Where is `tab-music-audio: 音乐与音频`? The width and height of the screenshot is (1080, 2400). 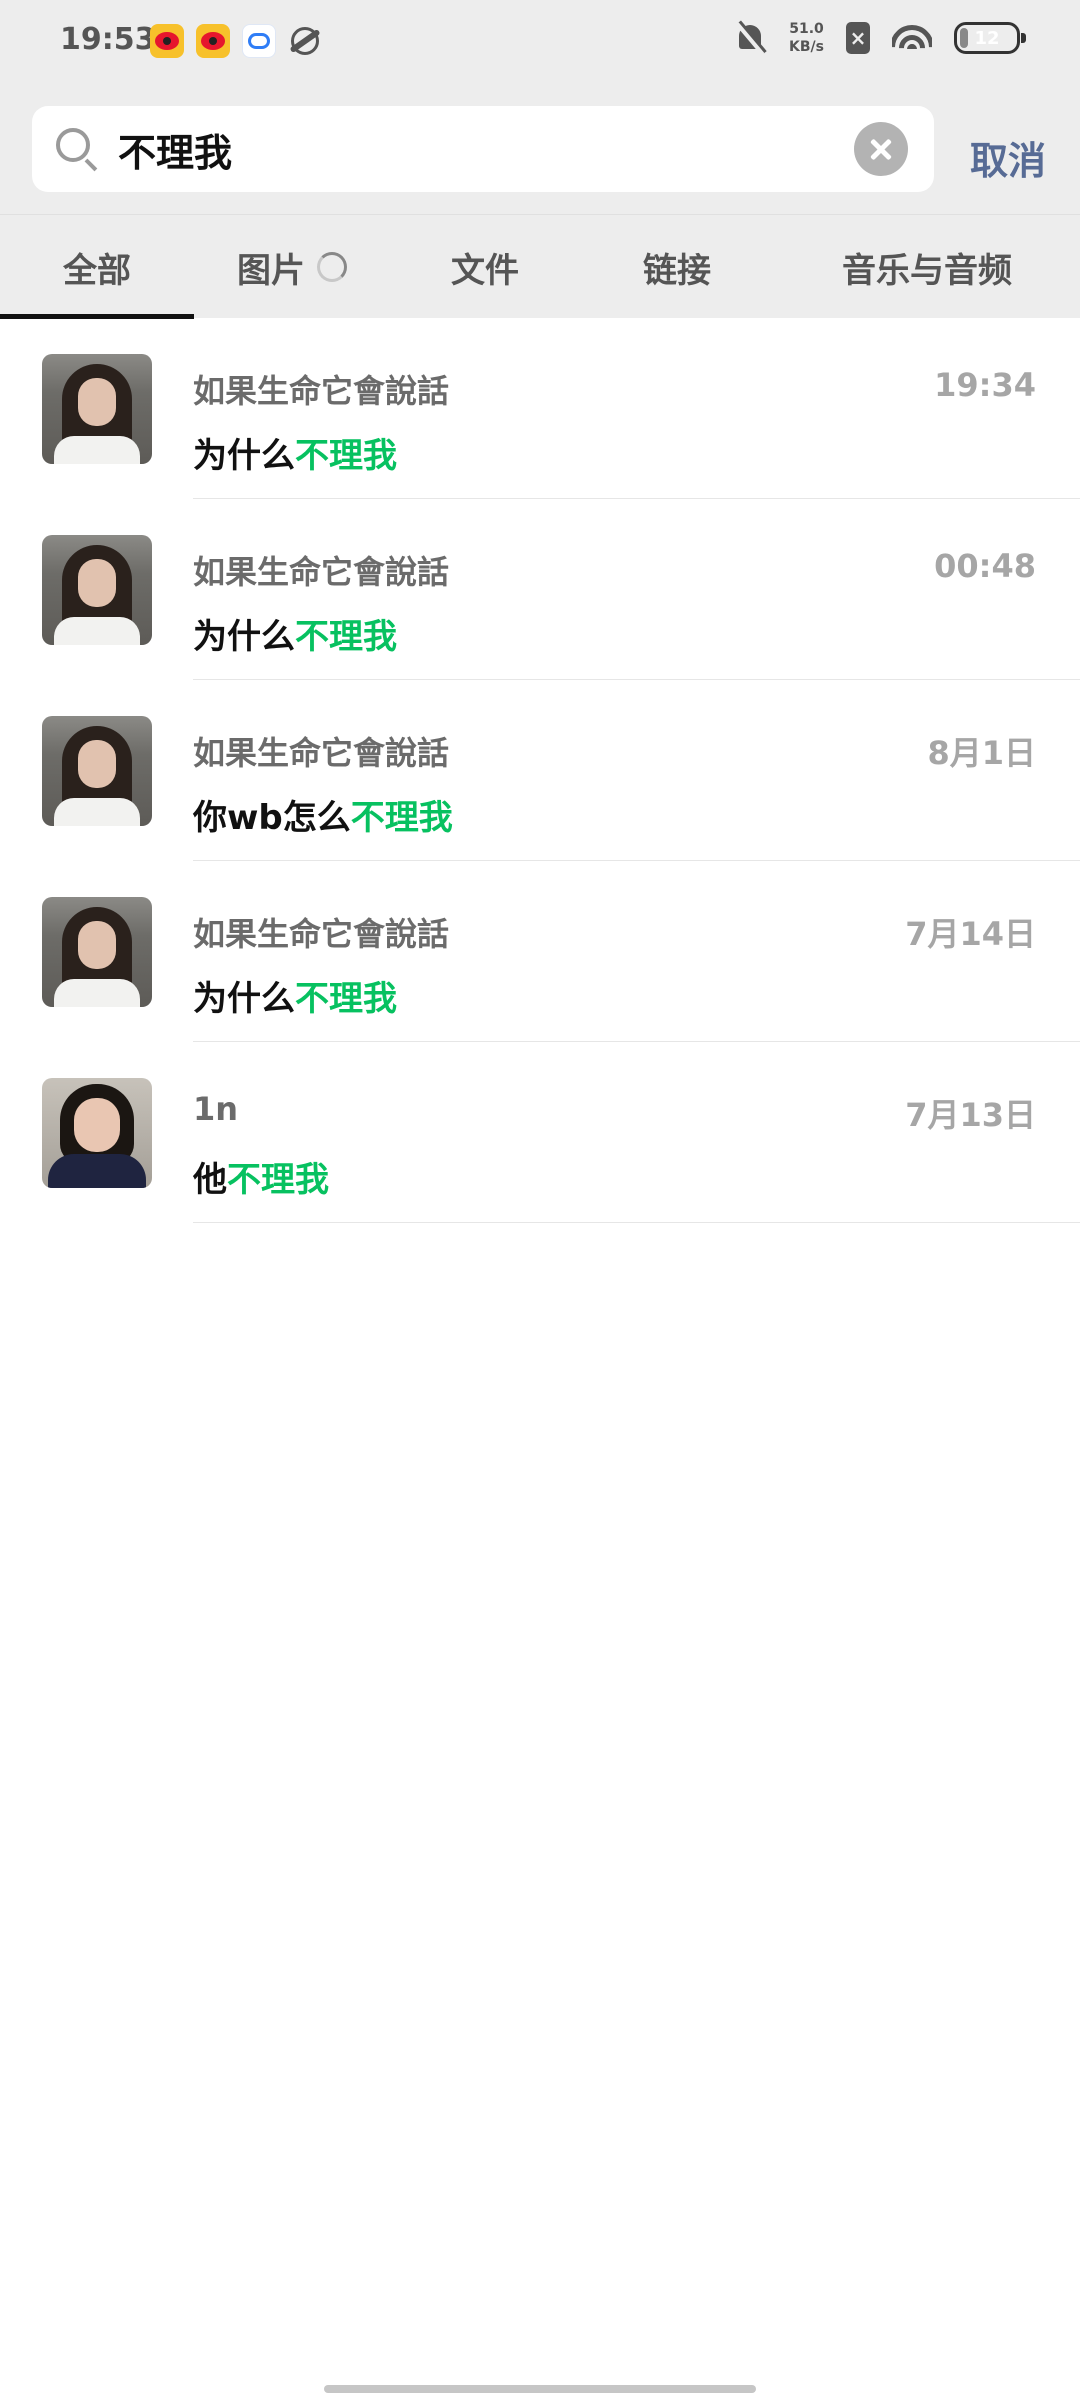 tab-music-audio: 音乐与音频 is located at coordinates (927, 267).